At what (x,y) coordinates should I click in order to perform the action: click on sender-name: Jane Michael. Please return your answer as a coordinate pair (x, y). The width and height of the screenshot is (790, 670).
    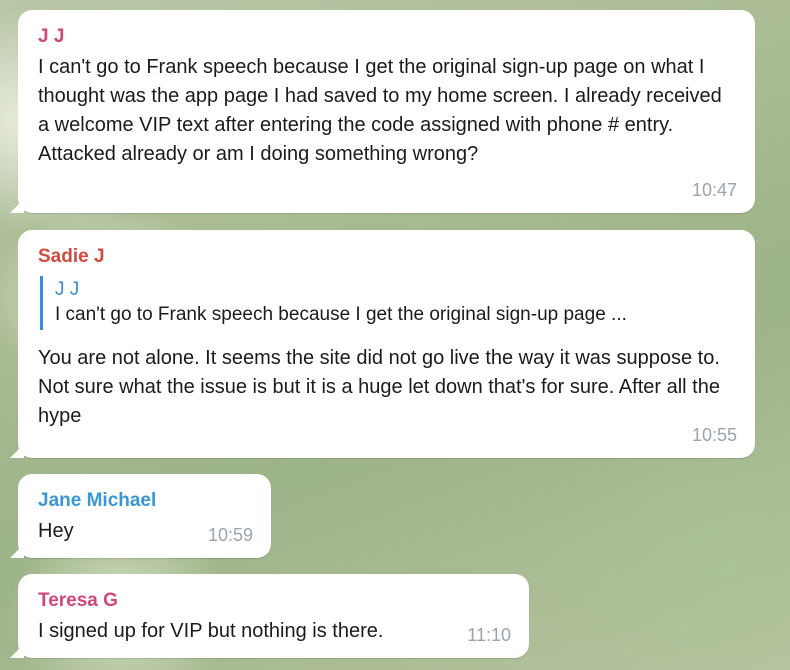
    Looking at the image, I should click on (145, 501).